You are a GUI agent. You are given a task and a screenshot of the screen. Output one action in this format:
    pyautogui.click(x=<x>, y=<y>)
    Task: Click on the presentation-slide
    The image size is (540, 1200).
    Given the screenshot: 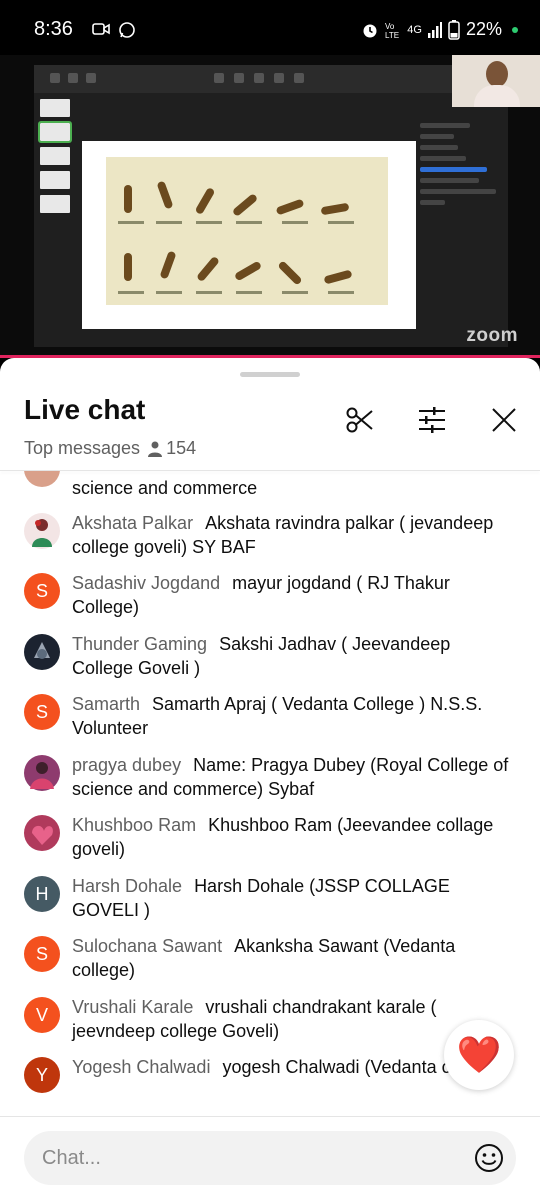 What is the action you would take?
    pyautogui.click(x=249, y=235)
    